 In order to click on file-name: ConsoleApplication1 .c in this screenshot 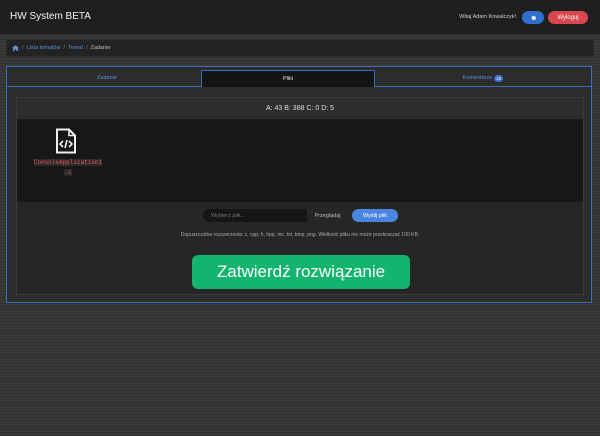, I will do `click(68, 168)`.